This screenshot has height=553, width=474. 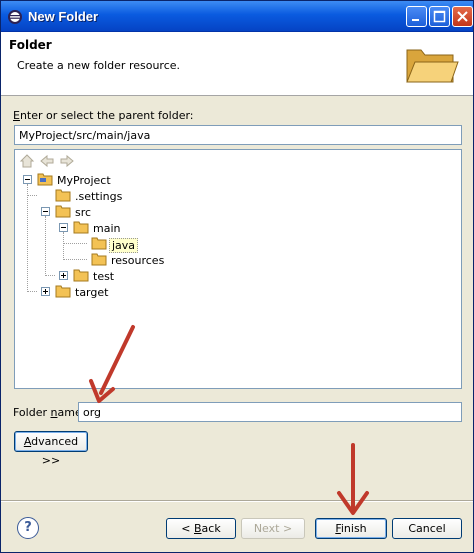 I want to click on minimize-icon, so click(x=415, y=20).